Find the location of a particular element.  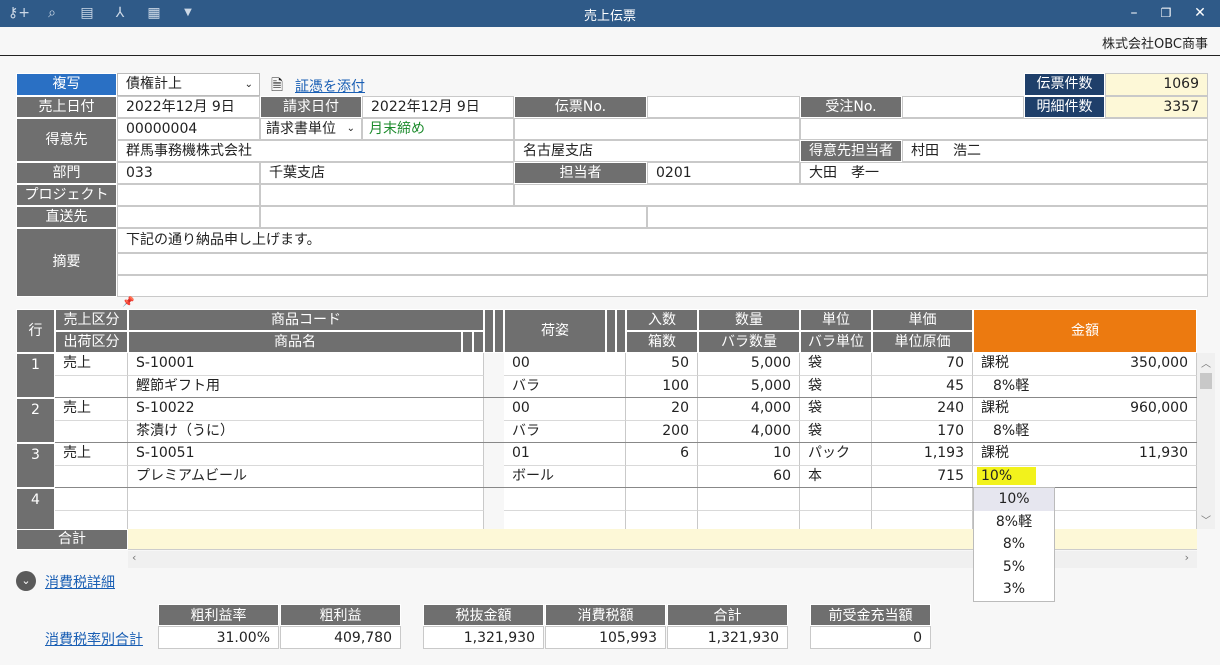

copy-button: 複写 is located at coordinates (66, 84).